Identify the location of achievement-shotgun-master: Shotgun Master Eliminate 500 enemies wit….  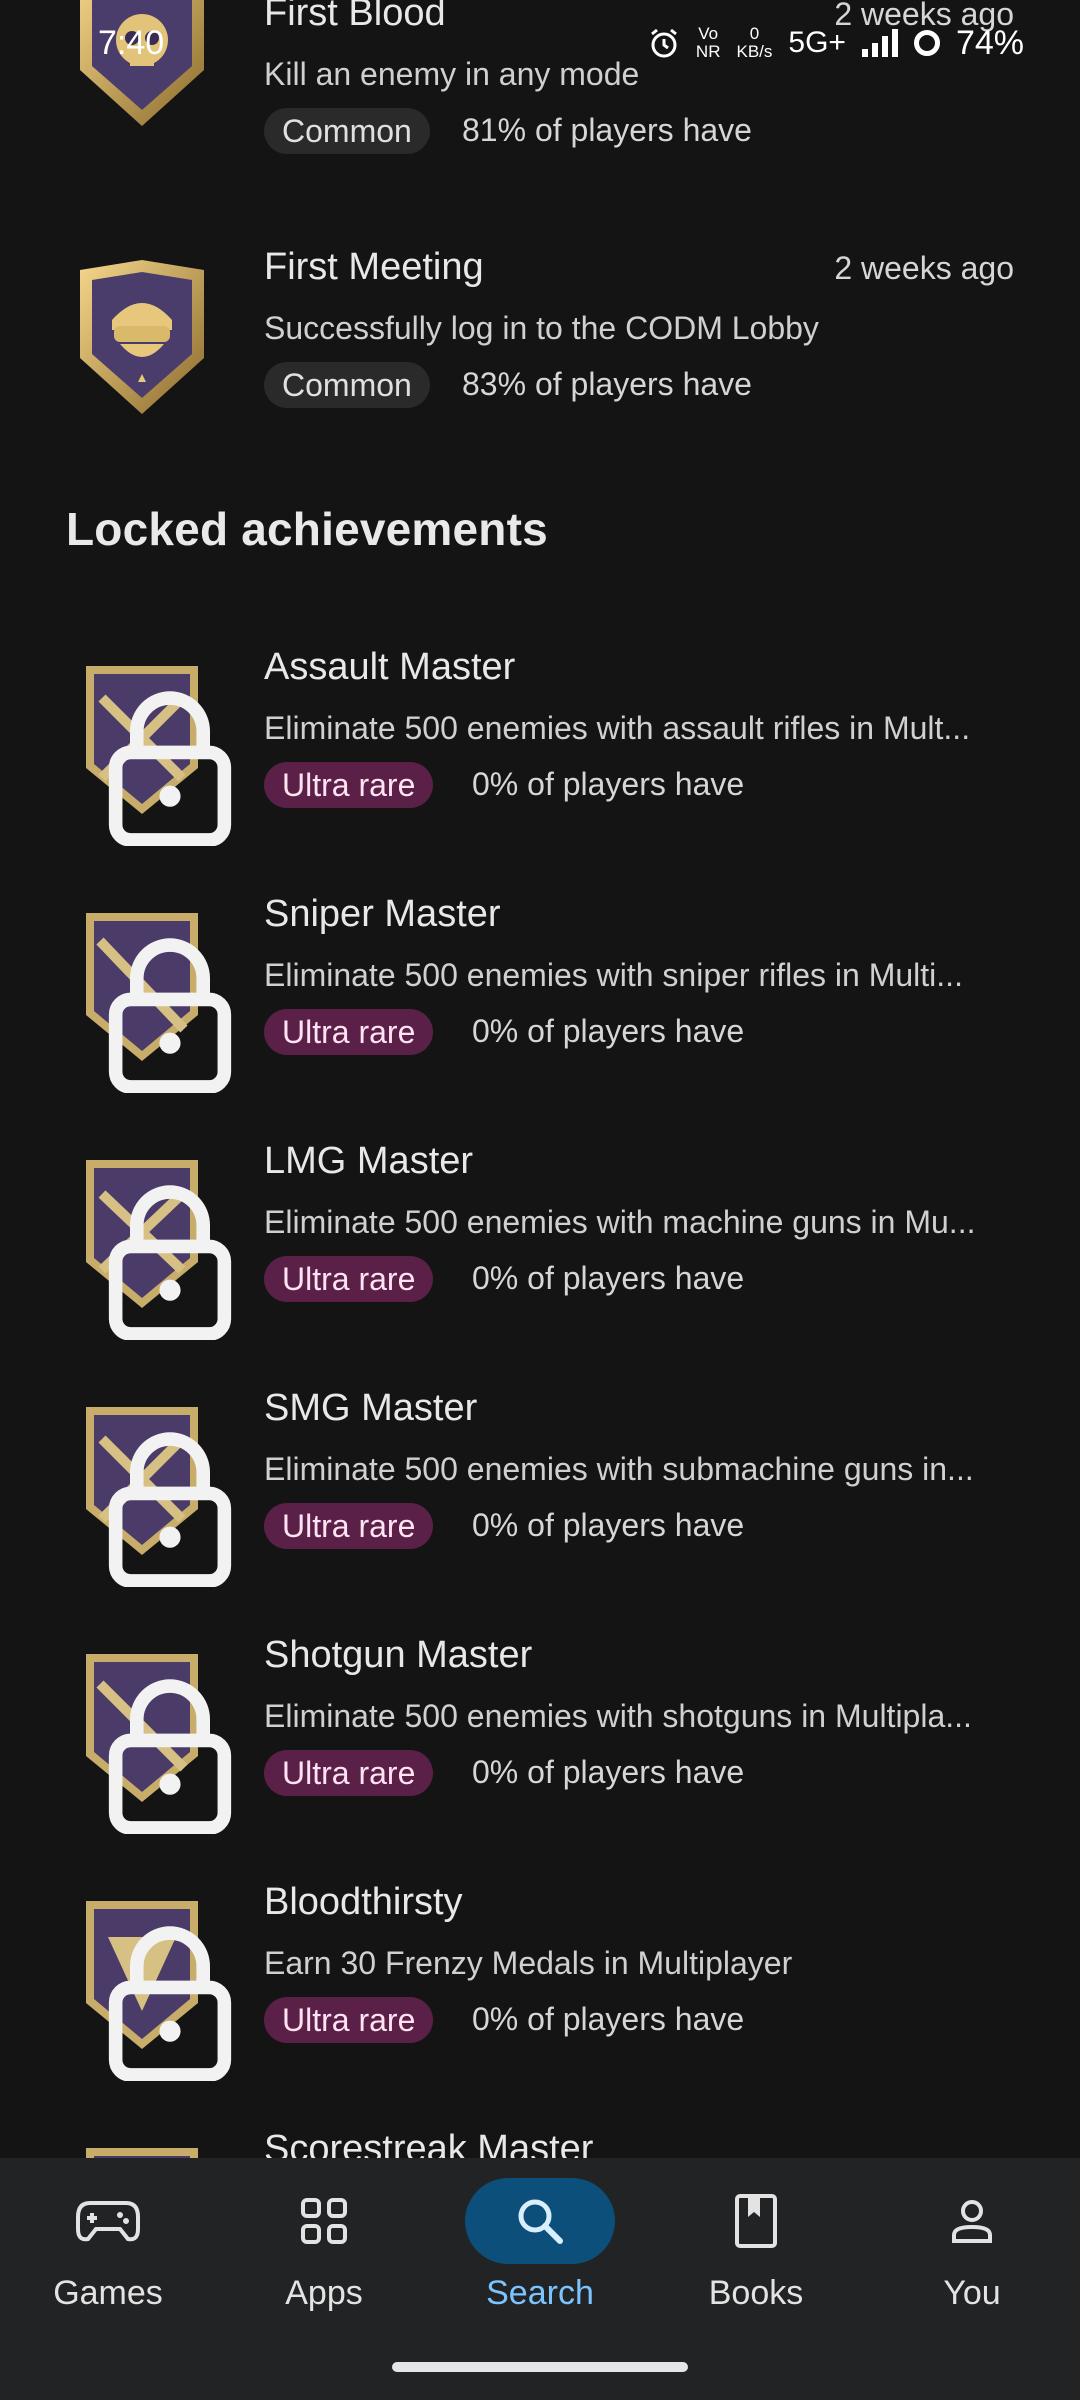
(540, 1744).